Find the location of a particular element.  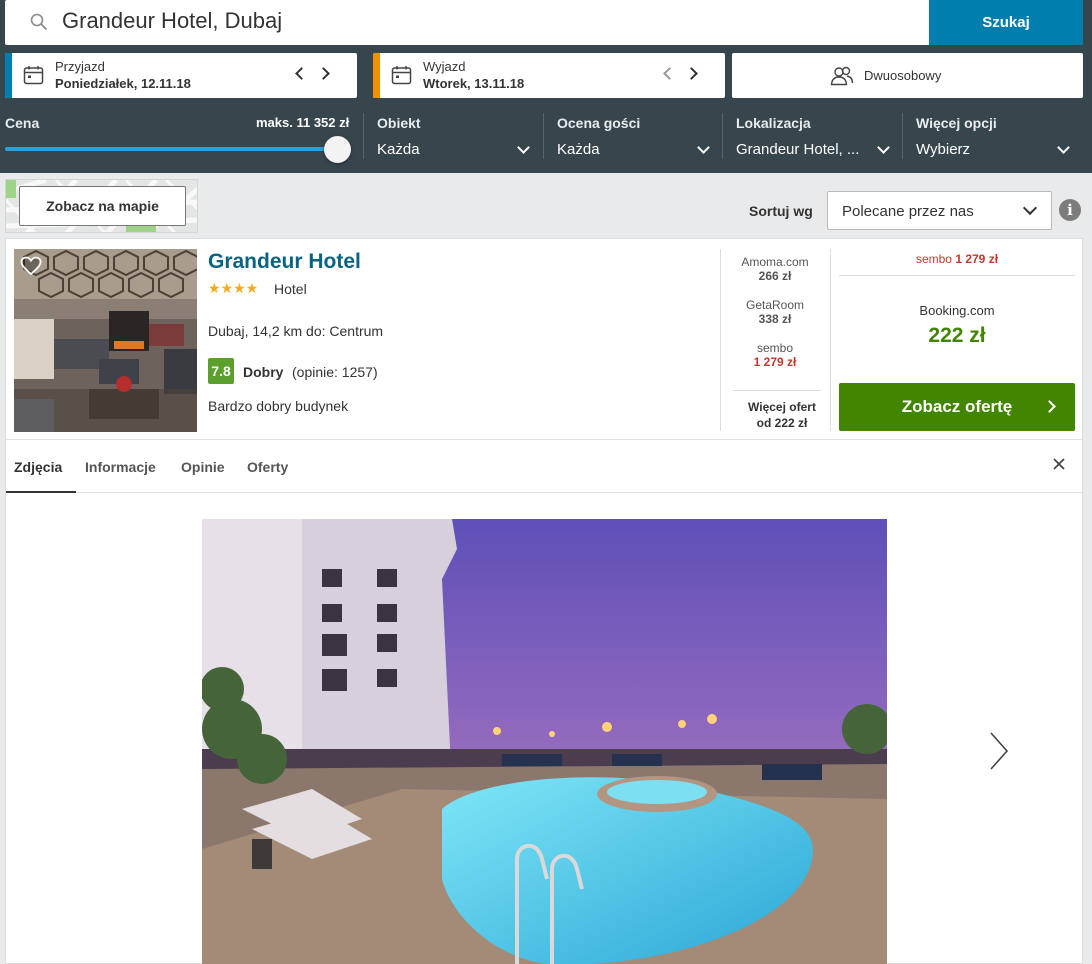

search-input: Grandeur Hotel, Dubaj is located at coordinates (172, 21).